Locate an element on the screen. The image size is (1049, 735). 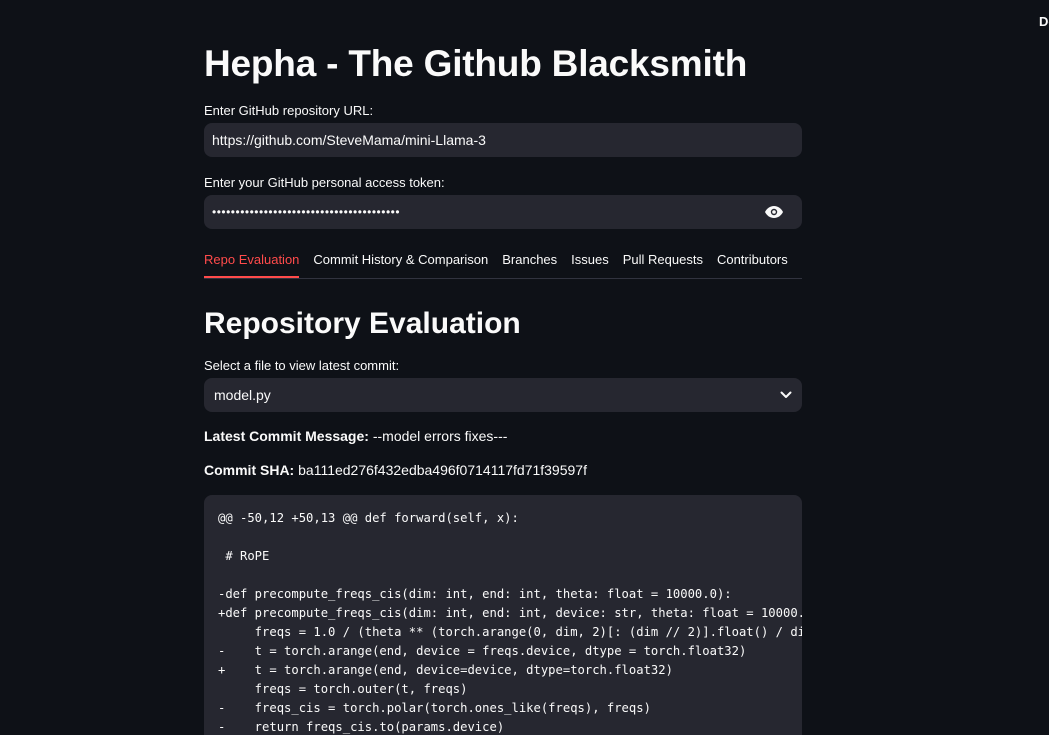
diff-line: freqs = torch.outer(t, freqs) is located at coordinates (343, 689).